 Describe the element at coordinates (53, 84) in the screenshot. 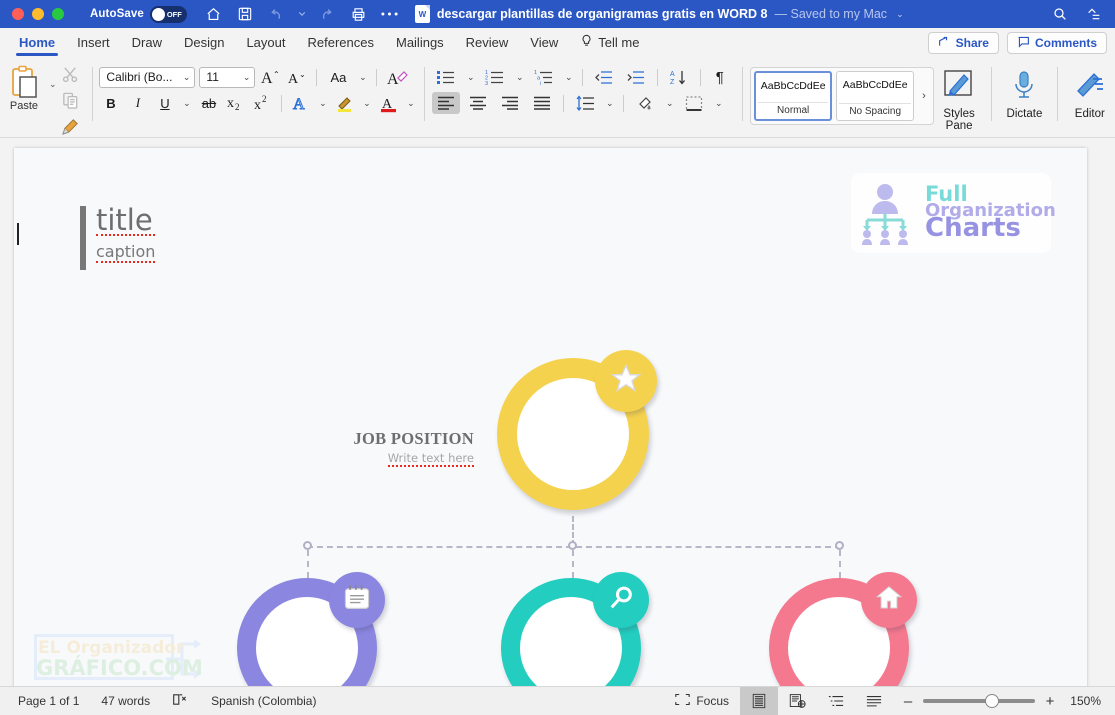

I see `paste-chevron-down-icon: ⌄` at that location.